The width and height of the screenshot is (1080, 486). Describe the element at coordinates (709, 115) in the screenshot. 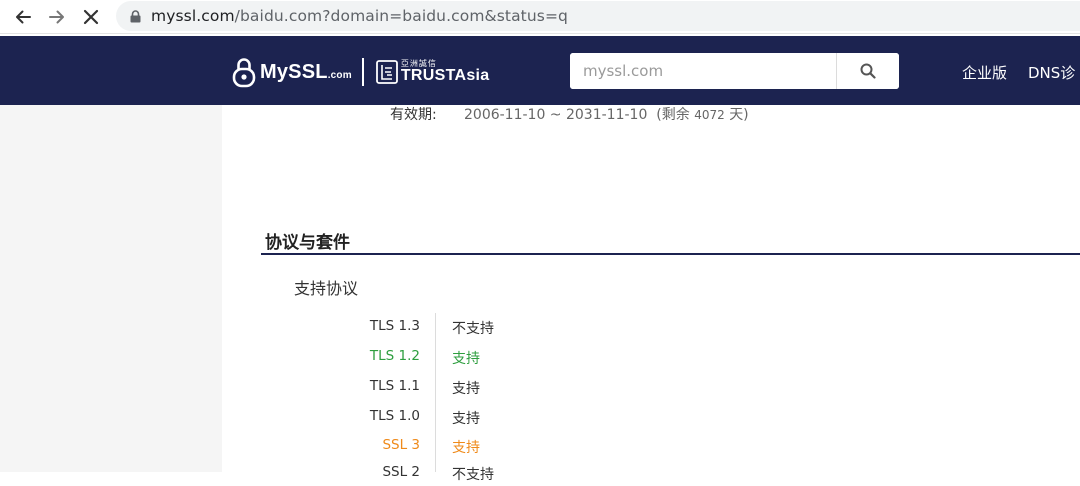

I see `remaining-days: 4072` at that location.